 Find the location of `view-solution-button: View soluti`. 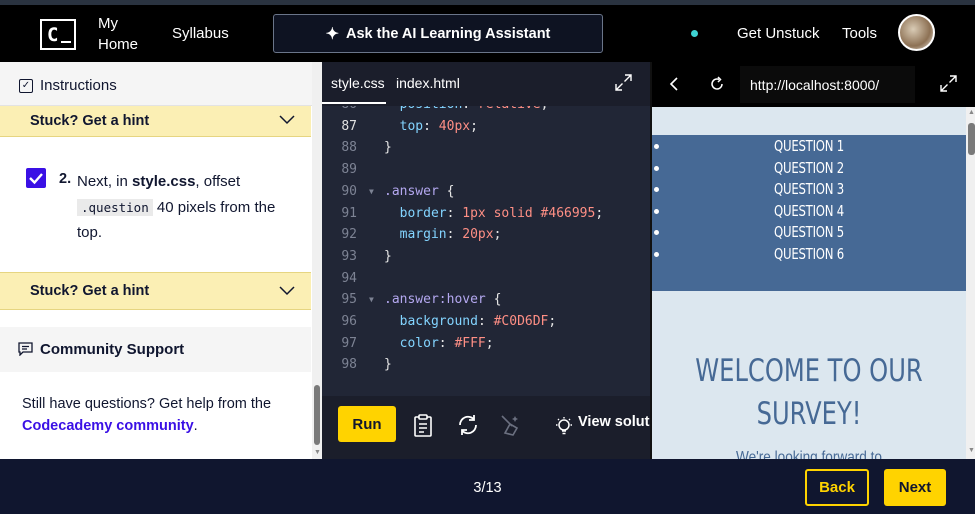

view-solution-button: View soluti is located at coordinates (615, 422).